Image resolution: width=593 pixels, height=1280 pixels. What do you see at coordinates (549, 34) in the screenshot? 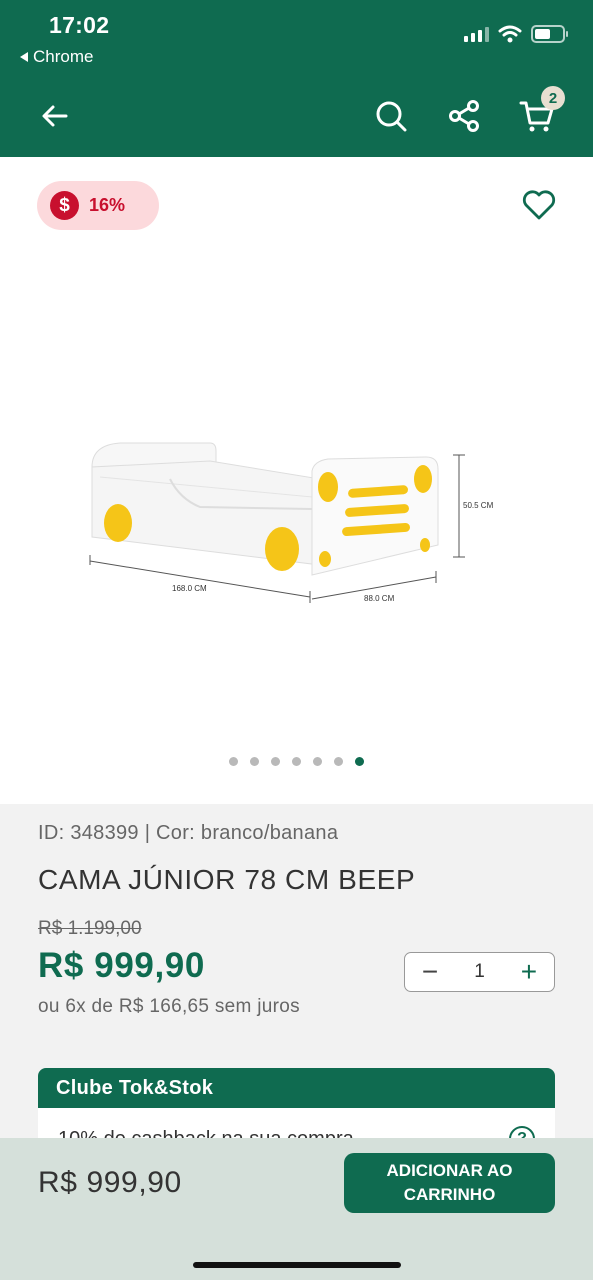
I see `battery-icon` at bounding box center [549, 34].